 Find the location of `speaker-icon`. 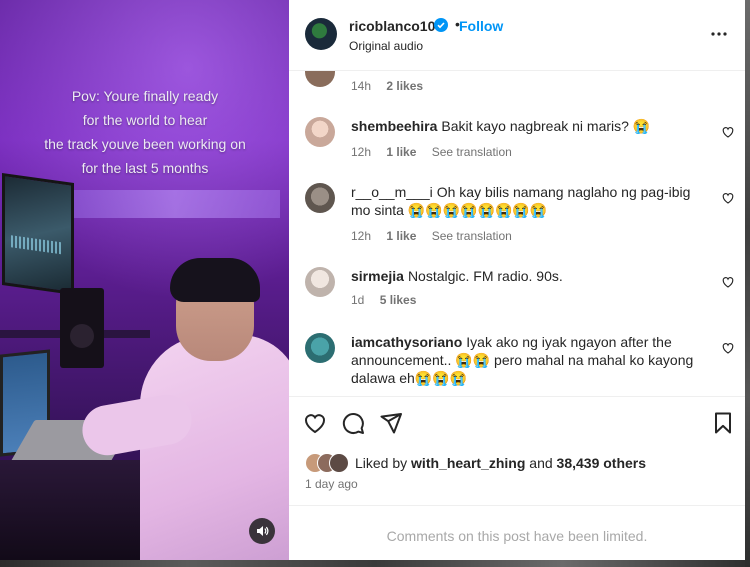

speaker-icon is located at coordinates (263, 531).